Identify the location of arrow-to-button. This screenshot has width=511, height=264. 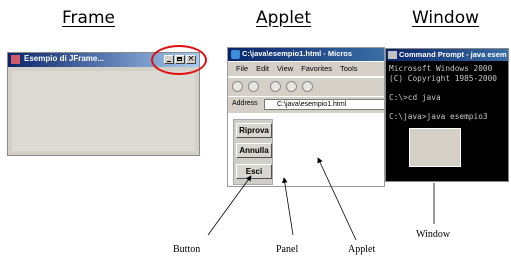
(229, 205).